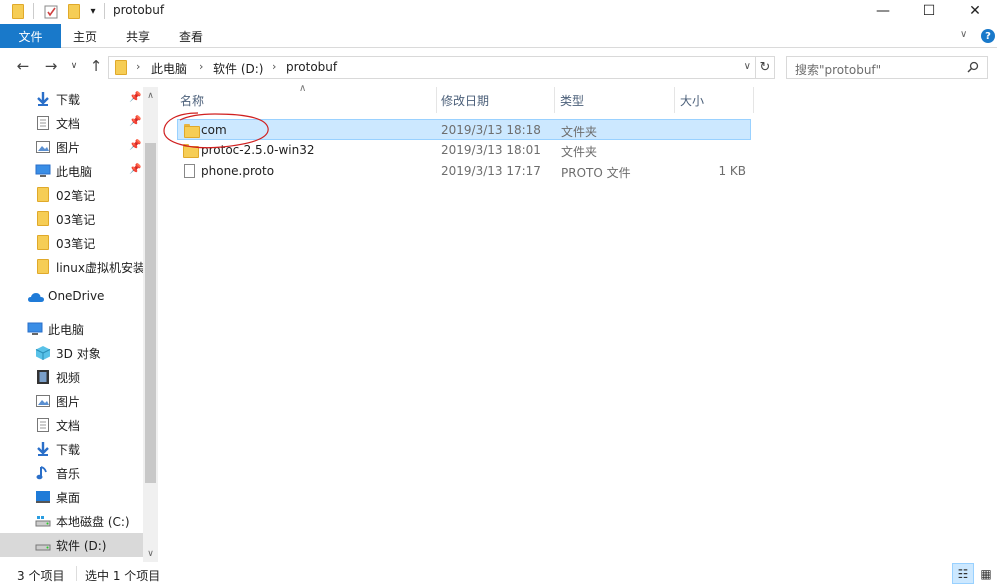 This screenshot has height=587, width=997. What do you see at coordinates (498, 12) in the screenshot?
I see `title-bar: ▾ protobuf — ☐ ✕` at bounding box center [498, 12].